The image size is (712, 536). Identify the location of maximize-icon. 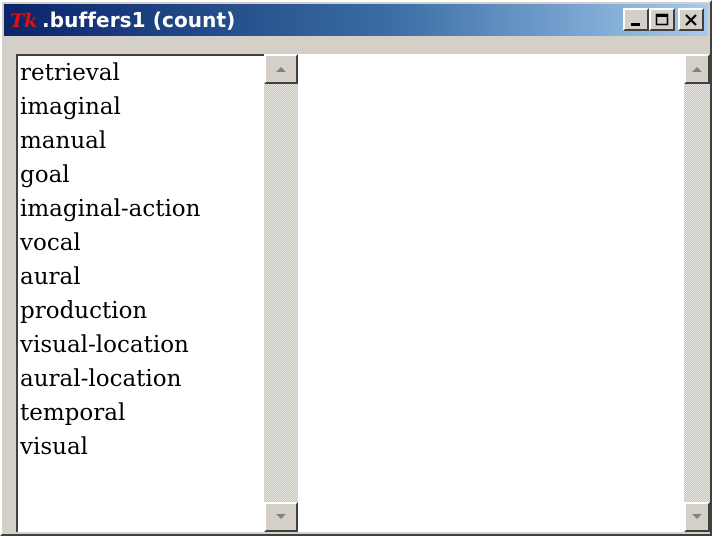
(662, 19).